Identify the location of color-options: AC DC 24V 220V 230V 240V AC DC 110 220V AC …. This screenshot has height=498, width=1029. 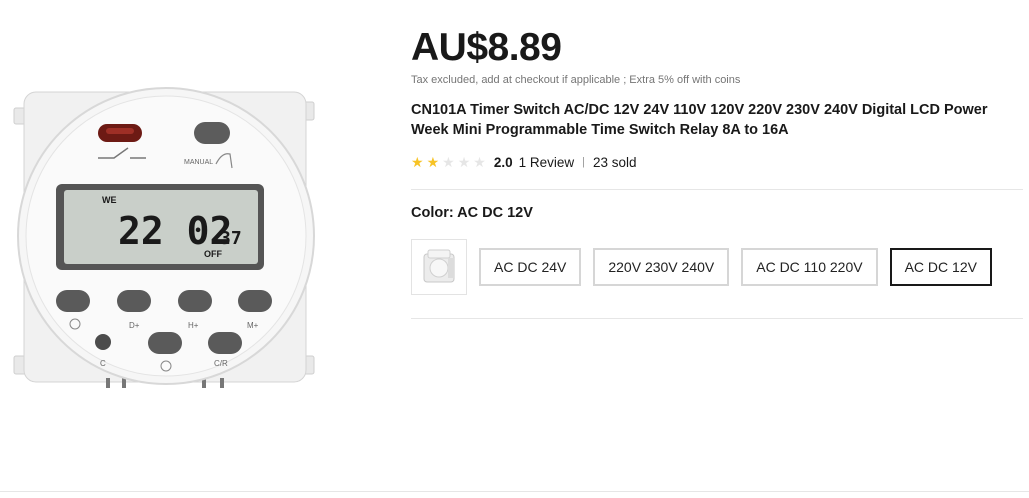
(717, 267).